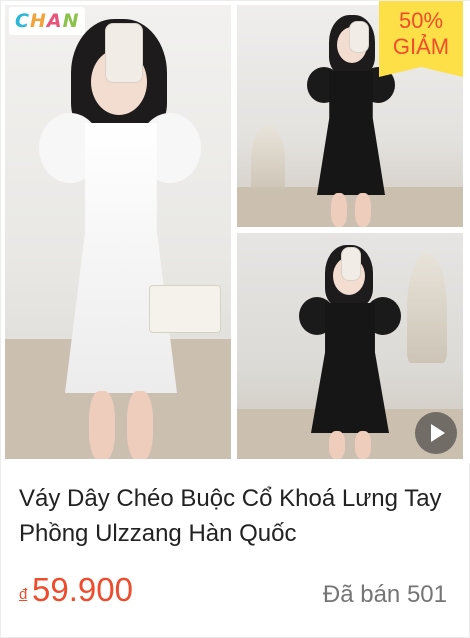  What do you see at coordinates (427, 308) in the screenshot?
I see `curtain` at bounding box center [427, 308].